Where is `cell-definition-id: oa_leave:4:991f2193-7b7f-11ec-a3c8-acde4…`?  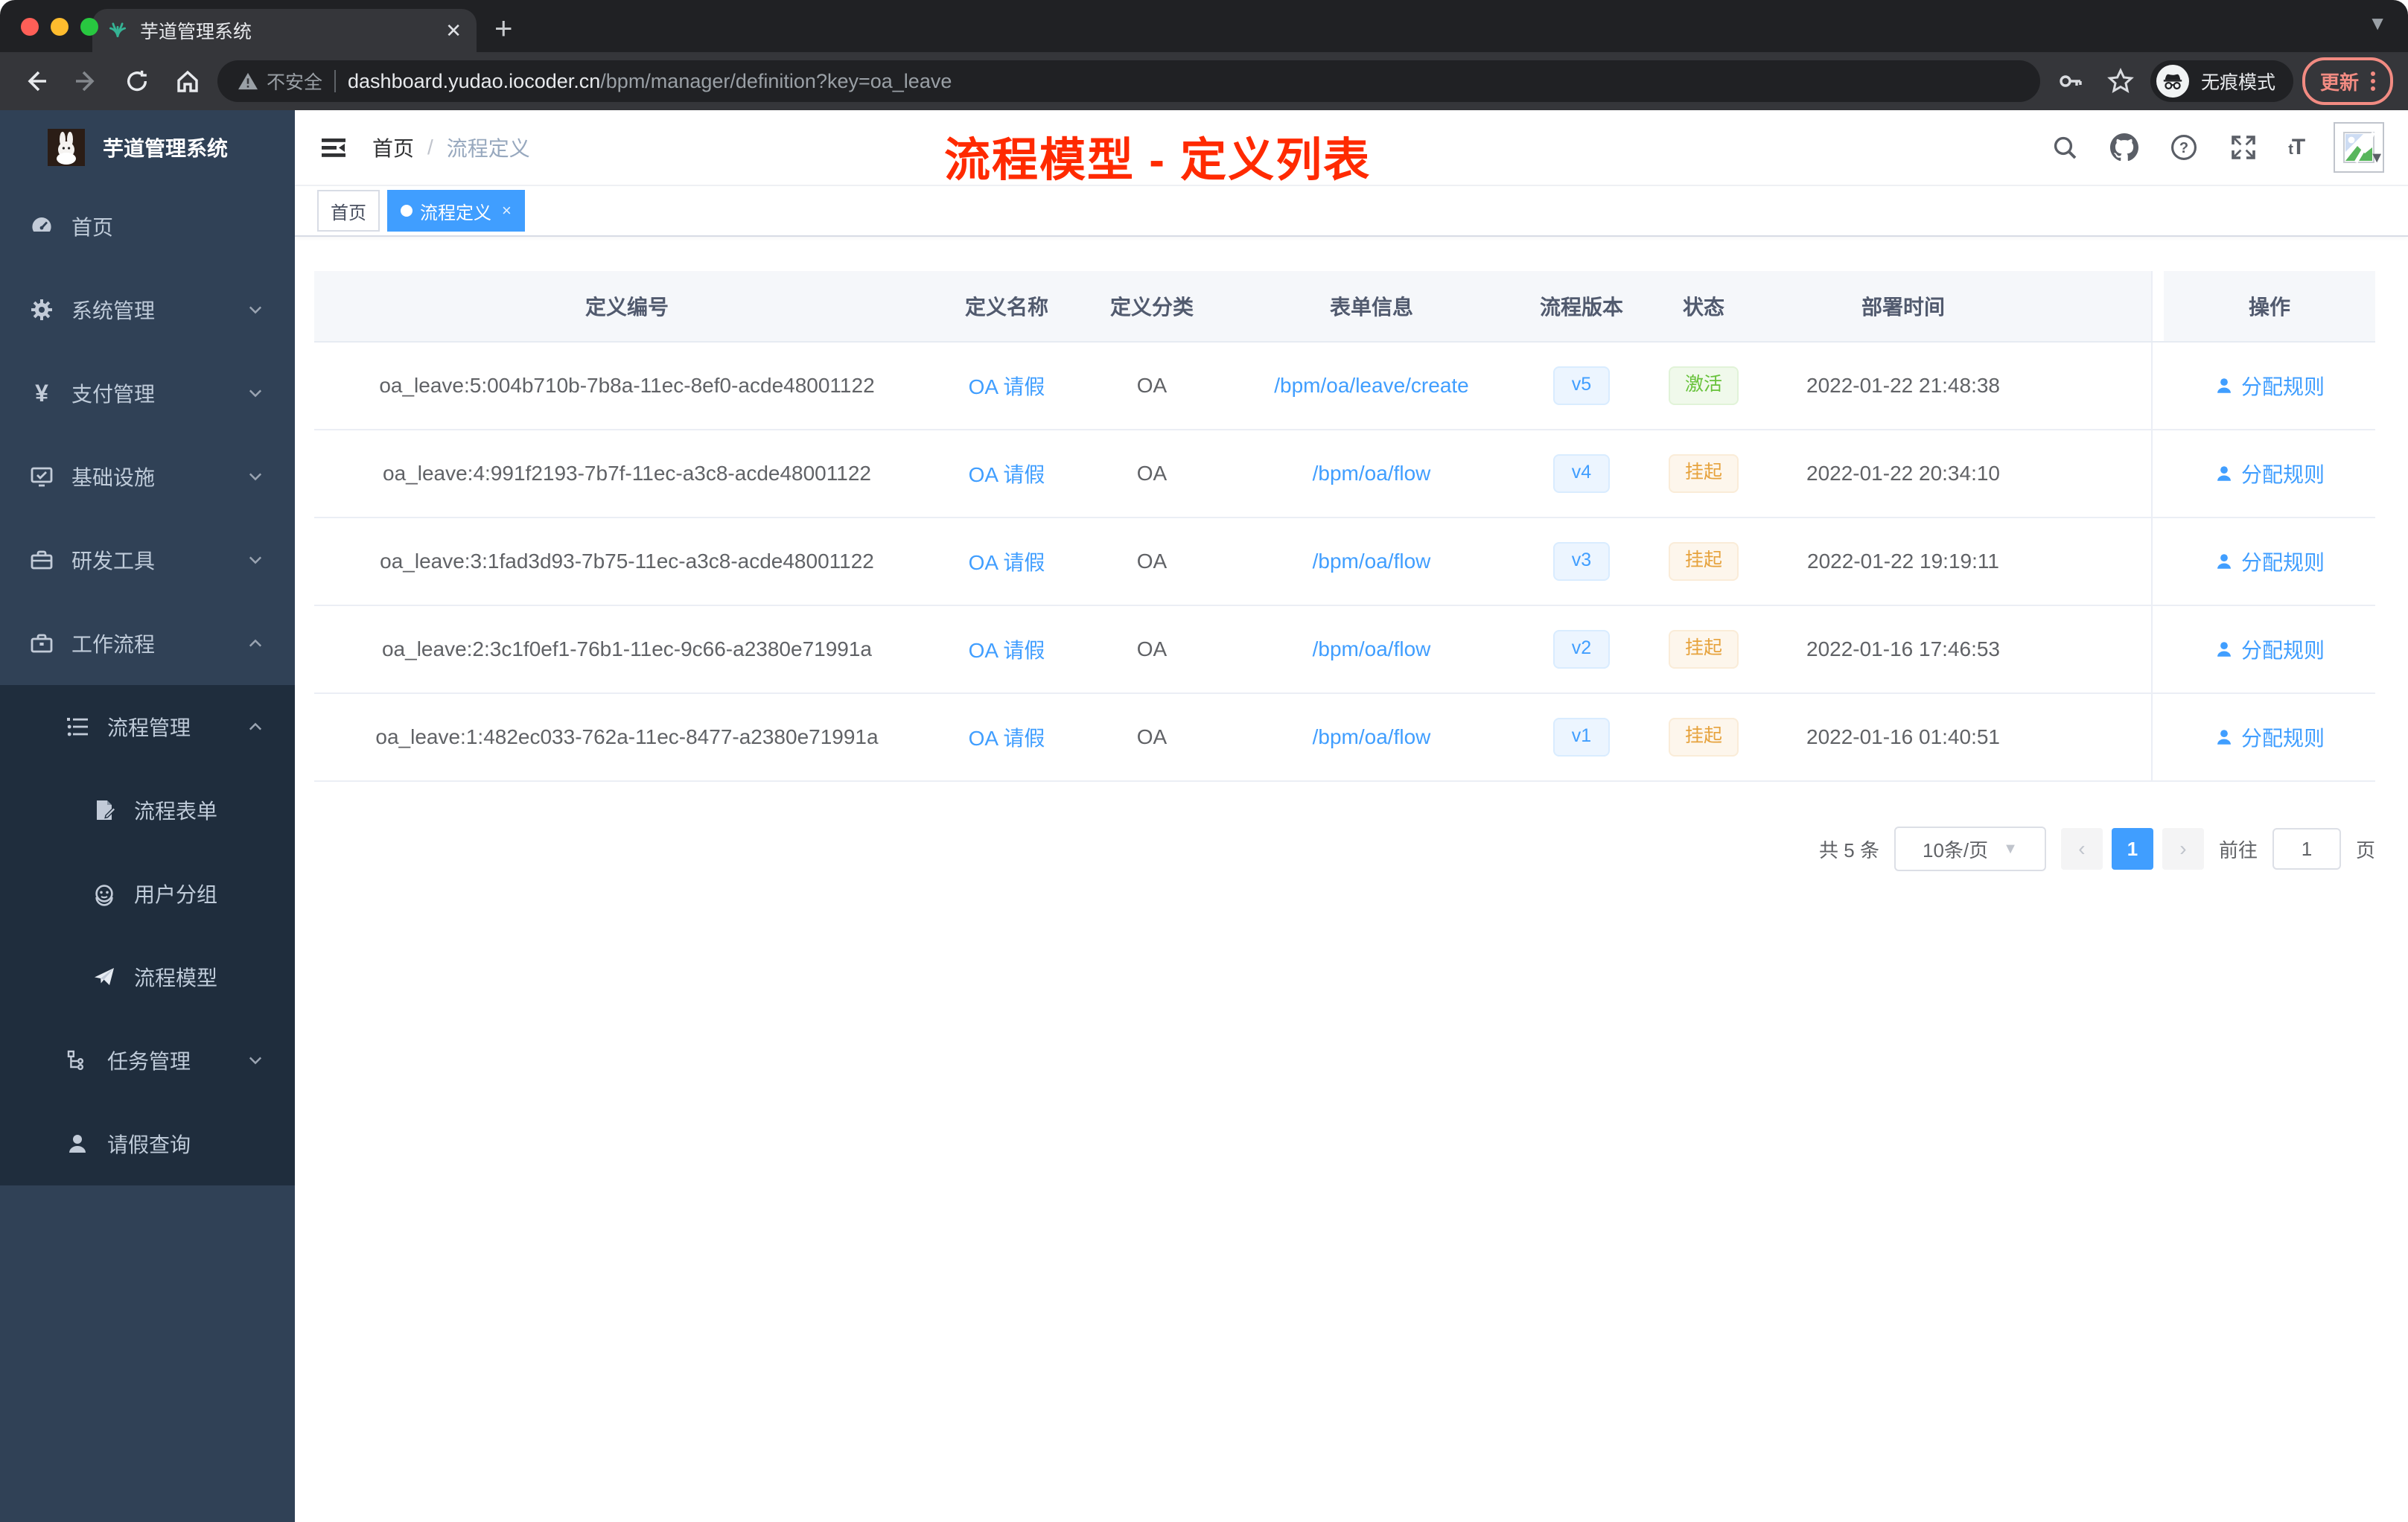 cell-definition-id: oa_leave:4:991f2193-7b7f-11ec-a3c8-acde4… is located at coordinates (627, 474).